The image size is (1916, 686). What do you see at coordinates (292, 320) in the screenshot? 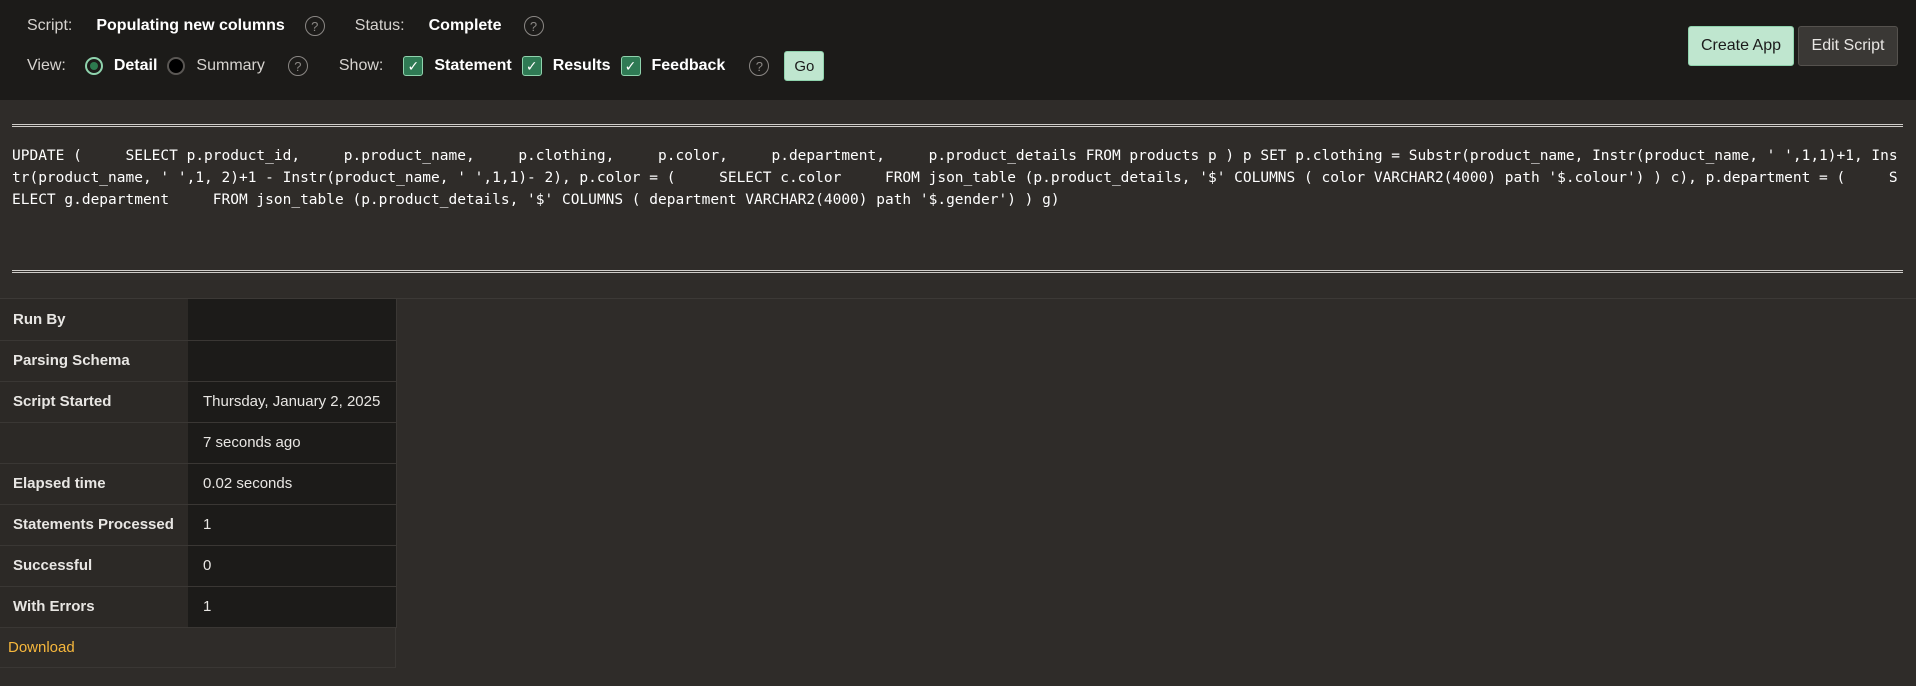
I see `run-by-value` at bounding box center [292, 320].